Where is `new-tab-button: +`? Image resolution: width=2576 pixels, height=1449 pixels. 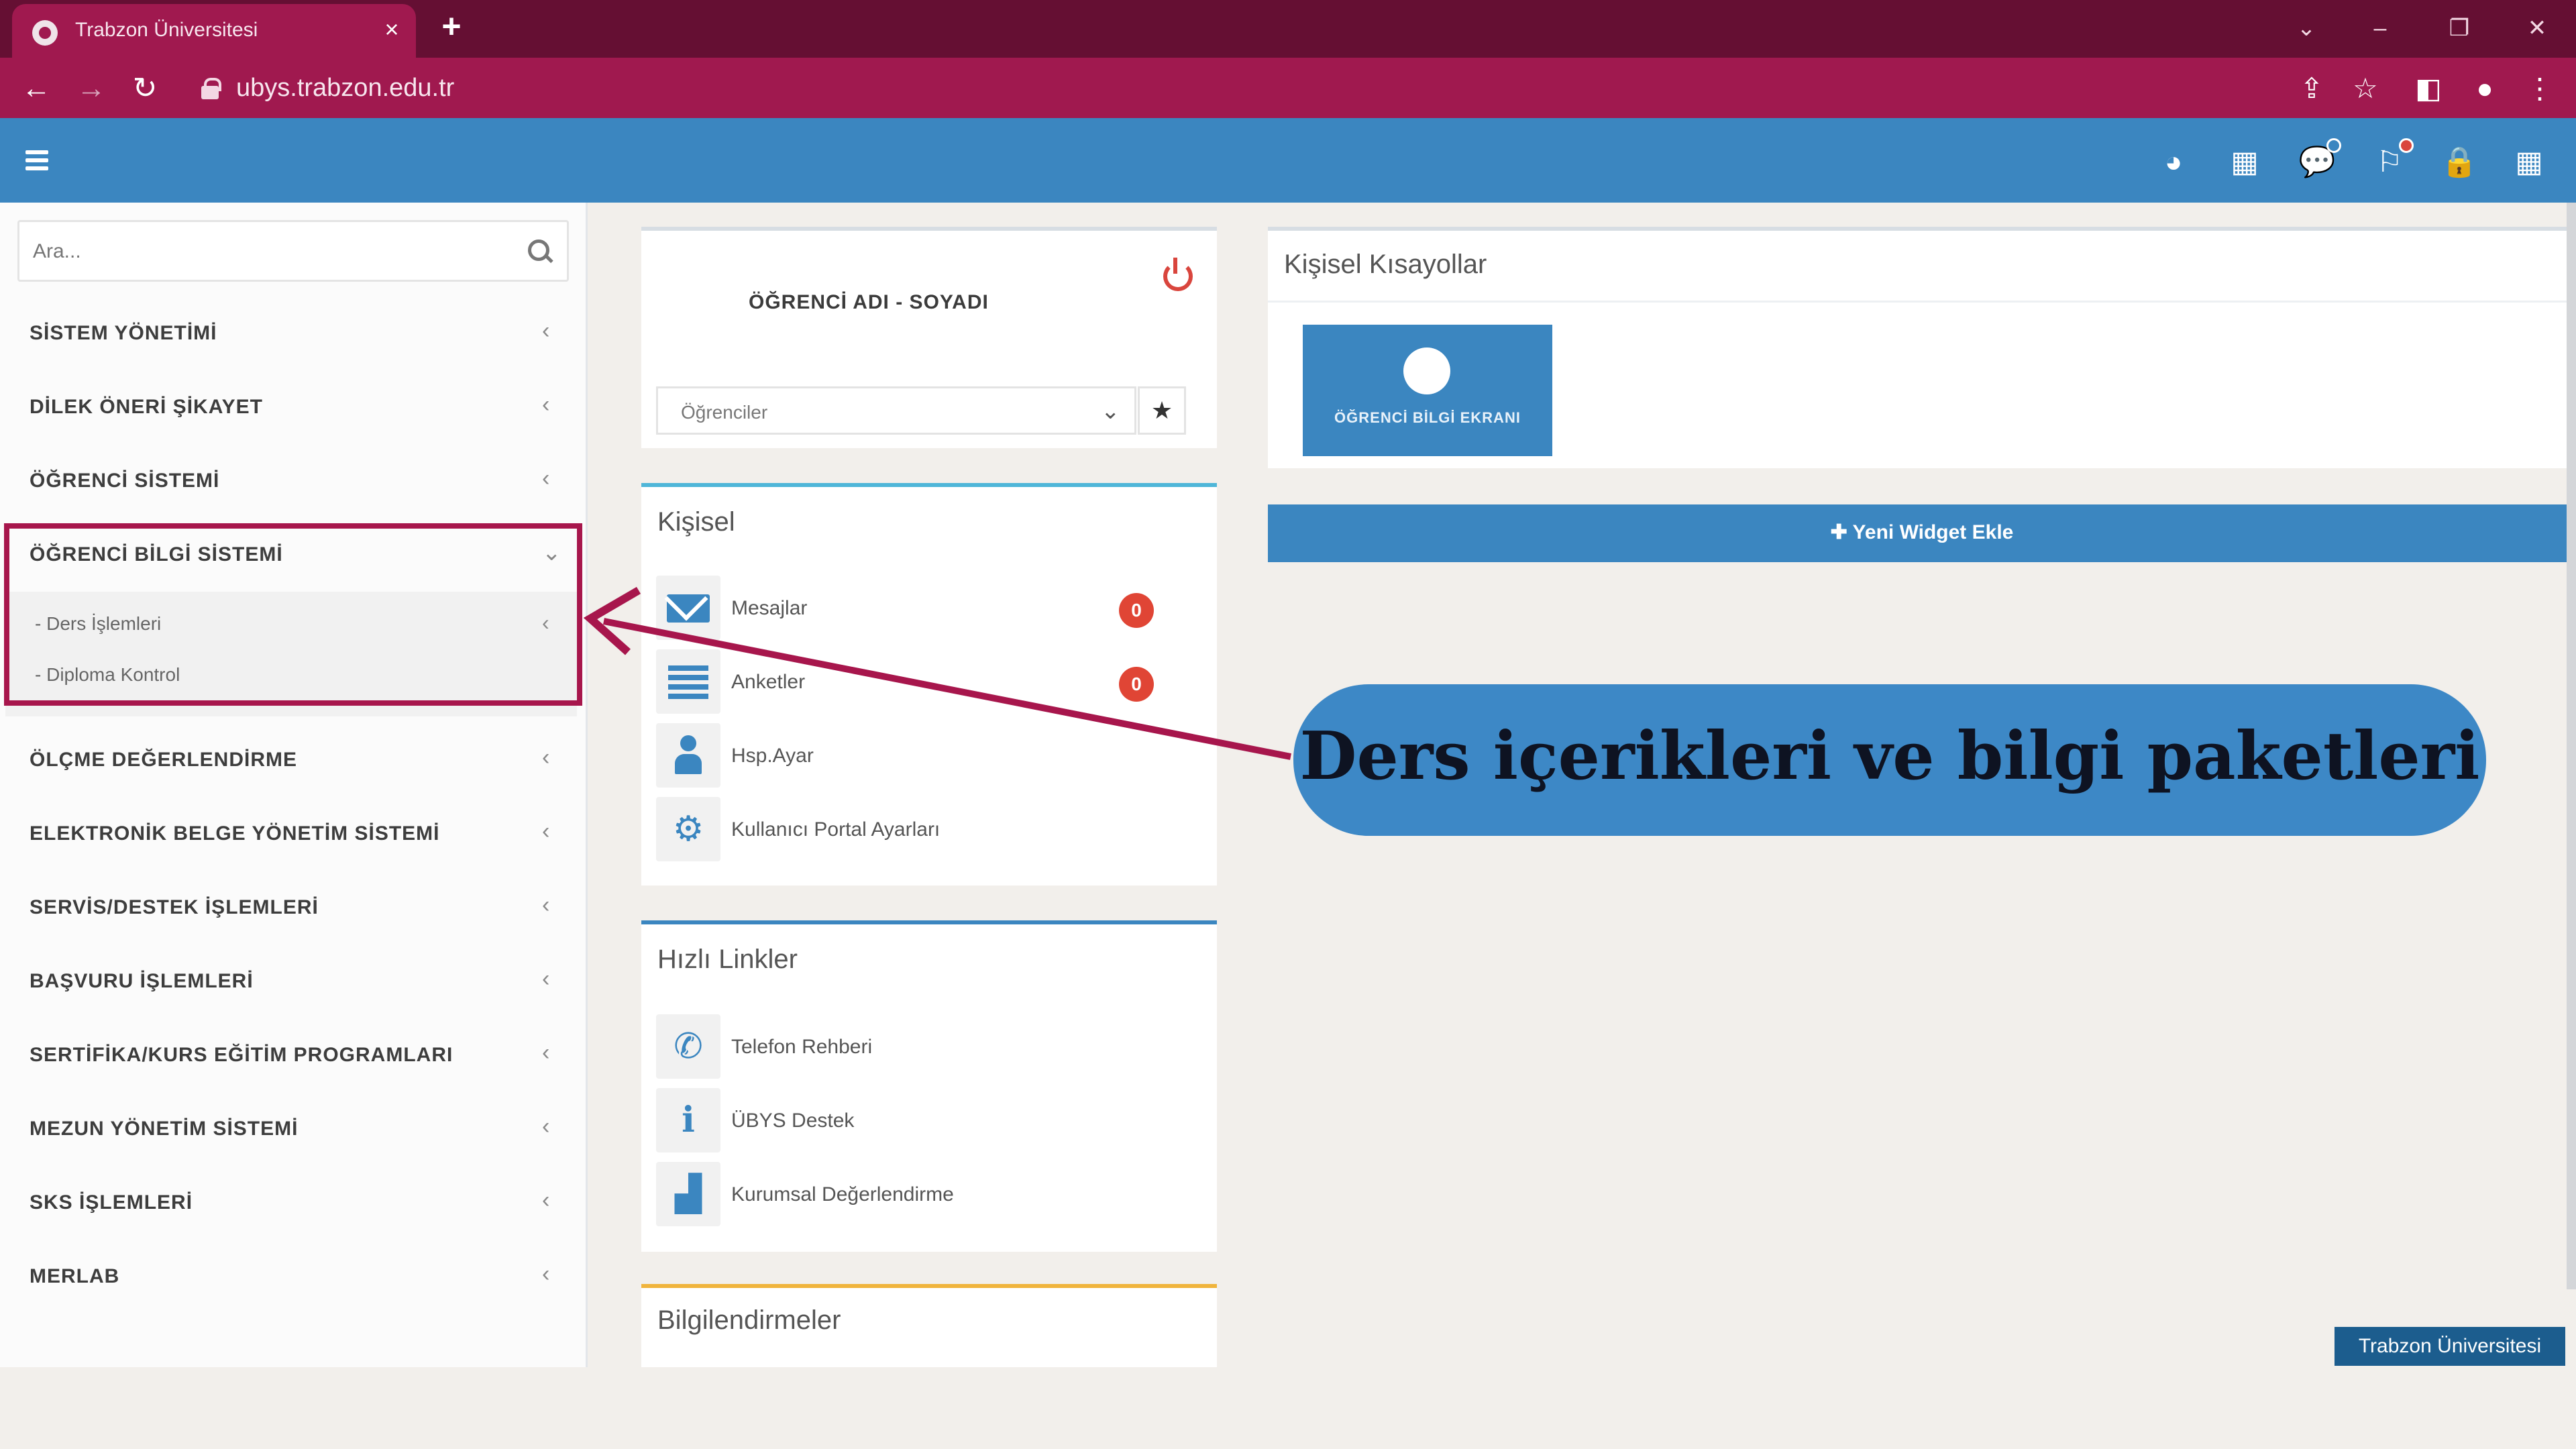 new-tab-button: + is located at coordinates (451, 26).